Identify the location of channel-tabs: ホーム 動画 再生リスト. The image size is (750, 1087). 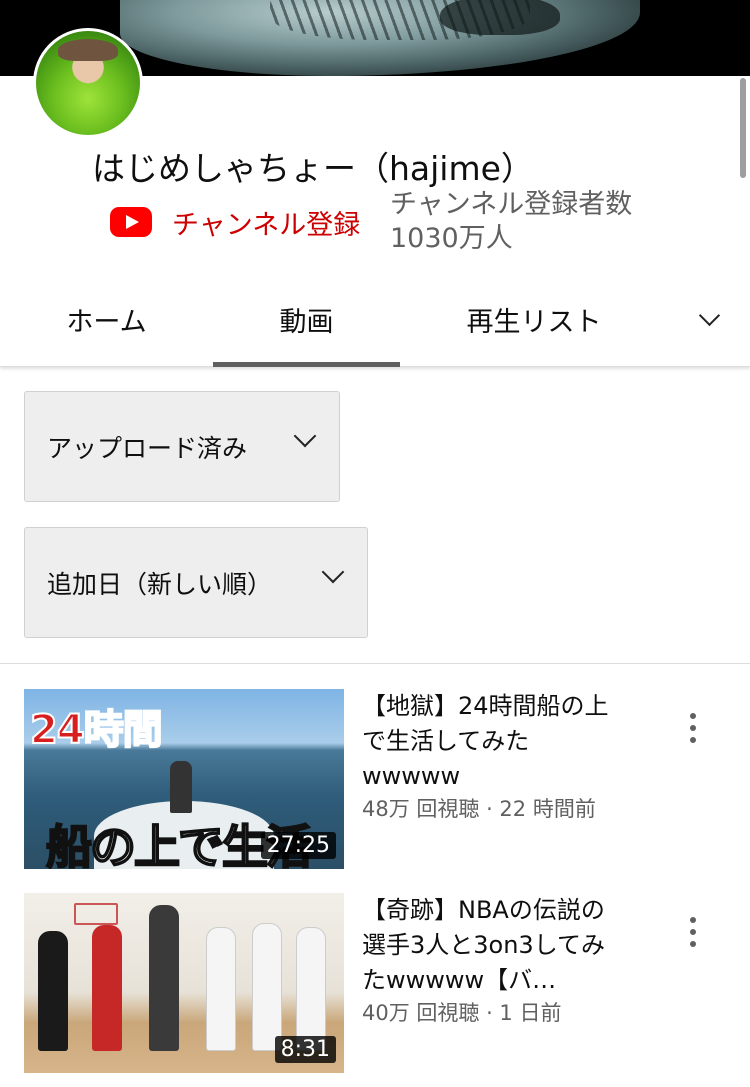
(375, 319).